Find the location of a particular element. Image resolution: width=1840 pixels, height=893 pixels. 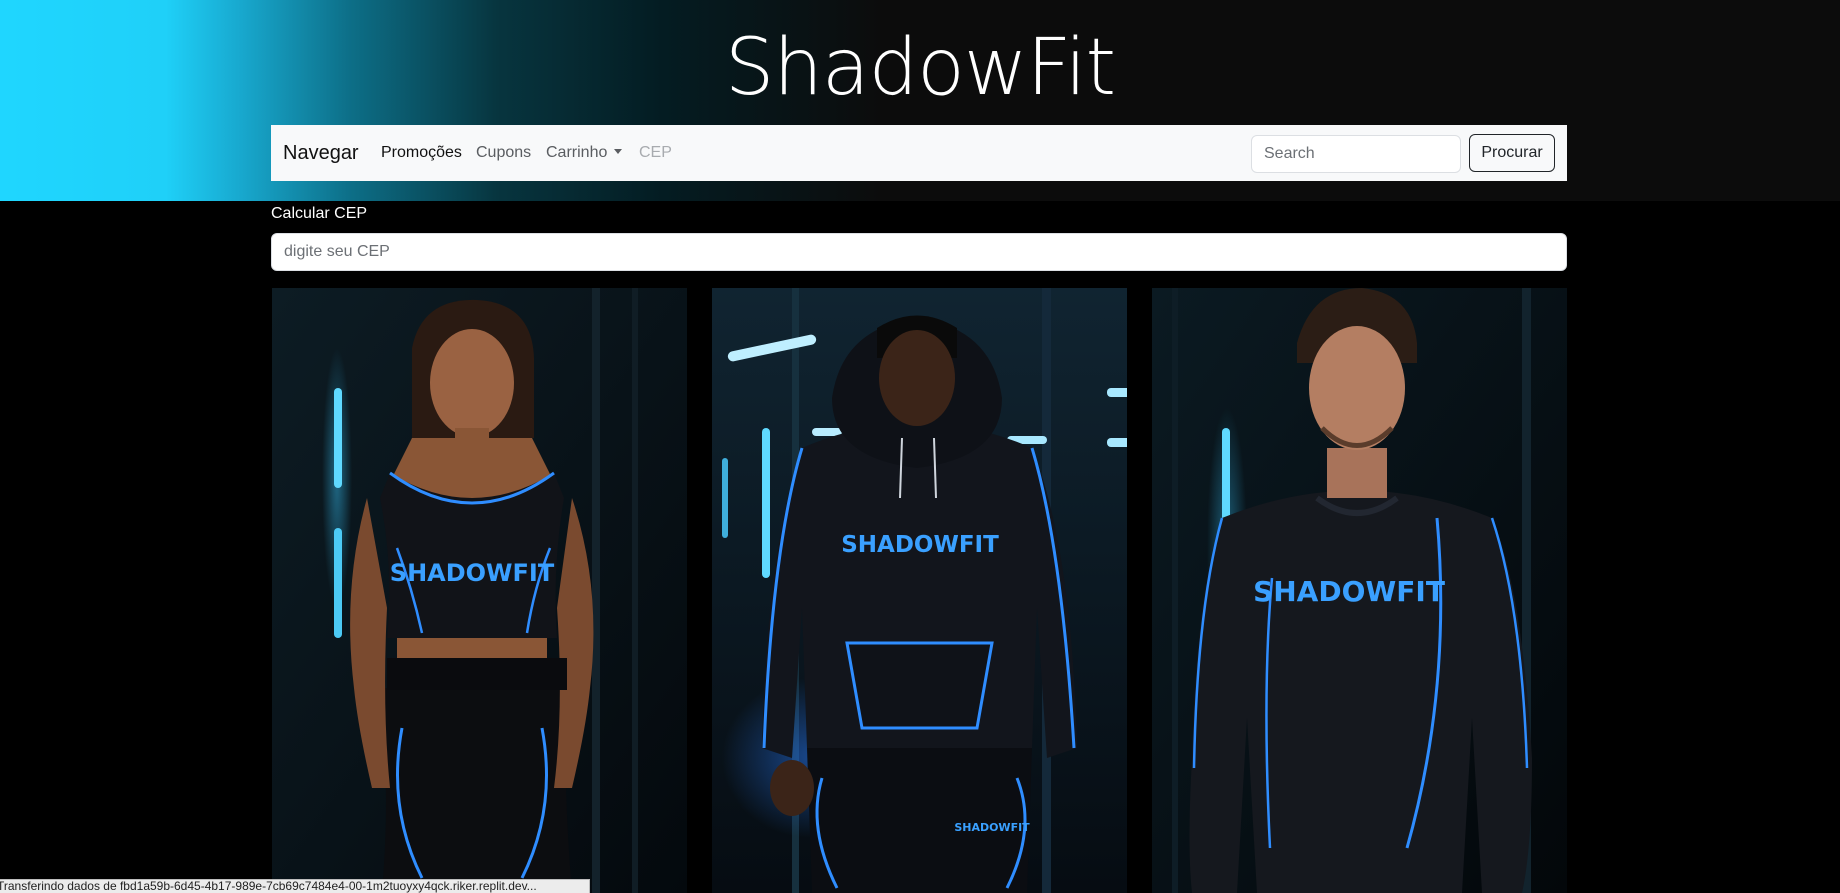

brand-title: ShadowFit is located at coordinates (920, 68).